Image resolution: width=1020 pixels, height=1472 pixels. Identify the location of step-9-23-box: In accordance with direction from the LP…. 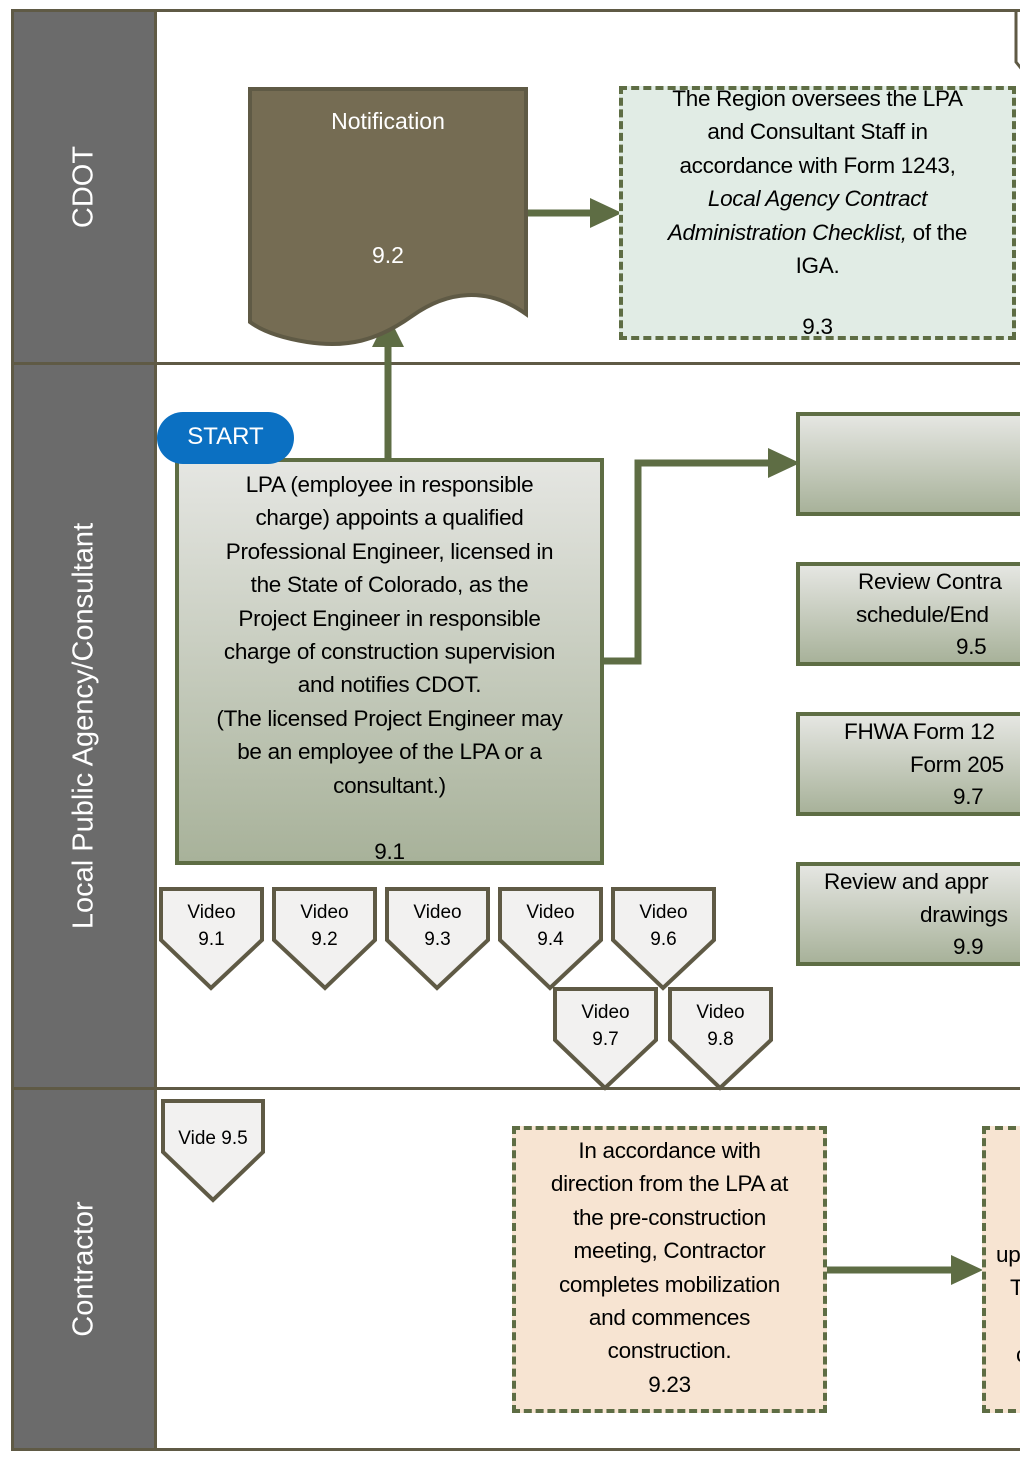
(669, 1269).